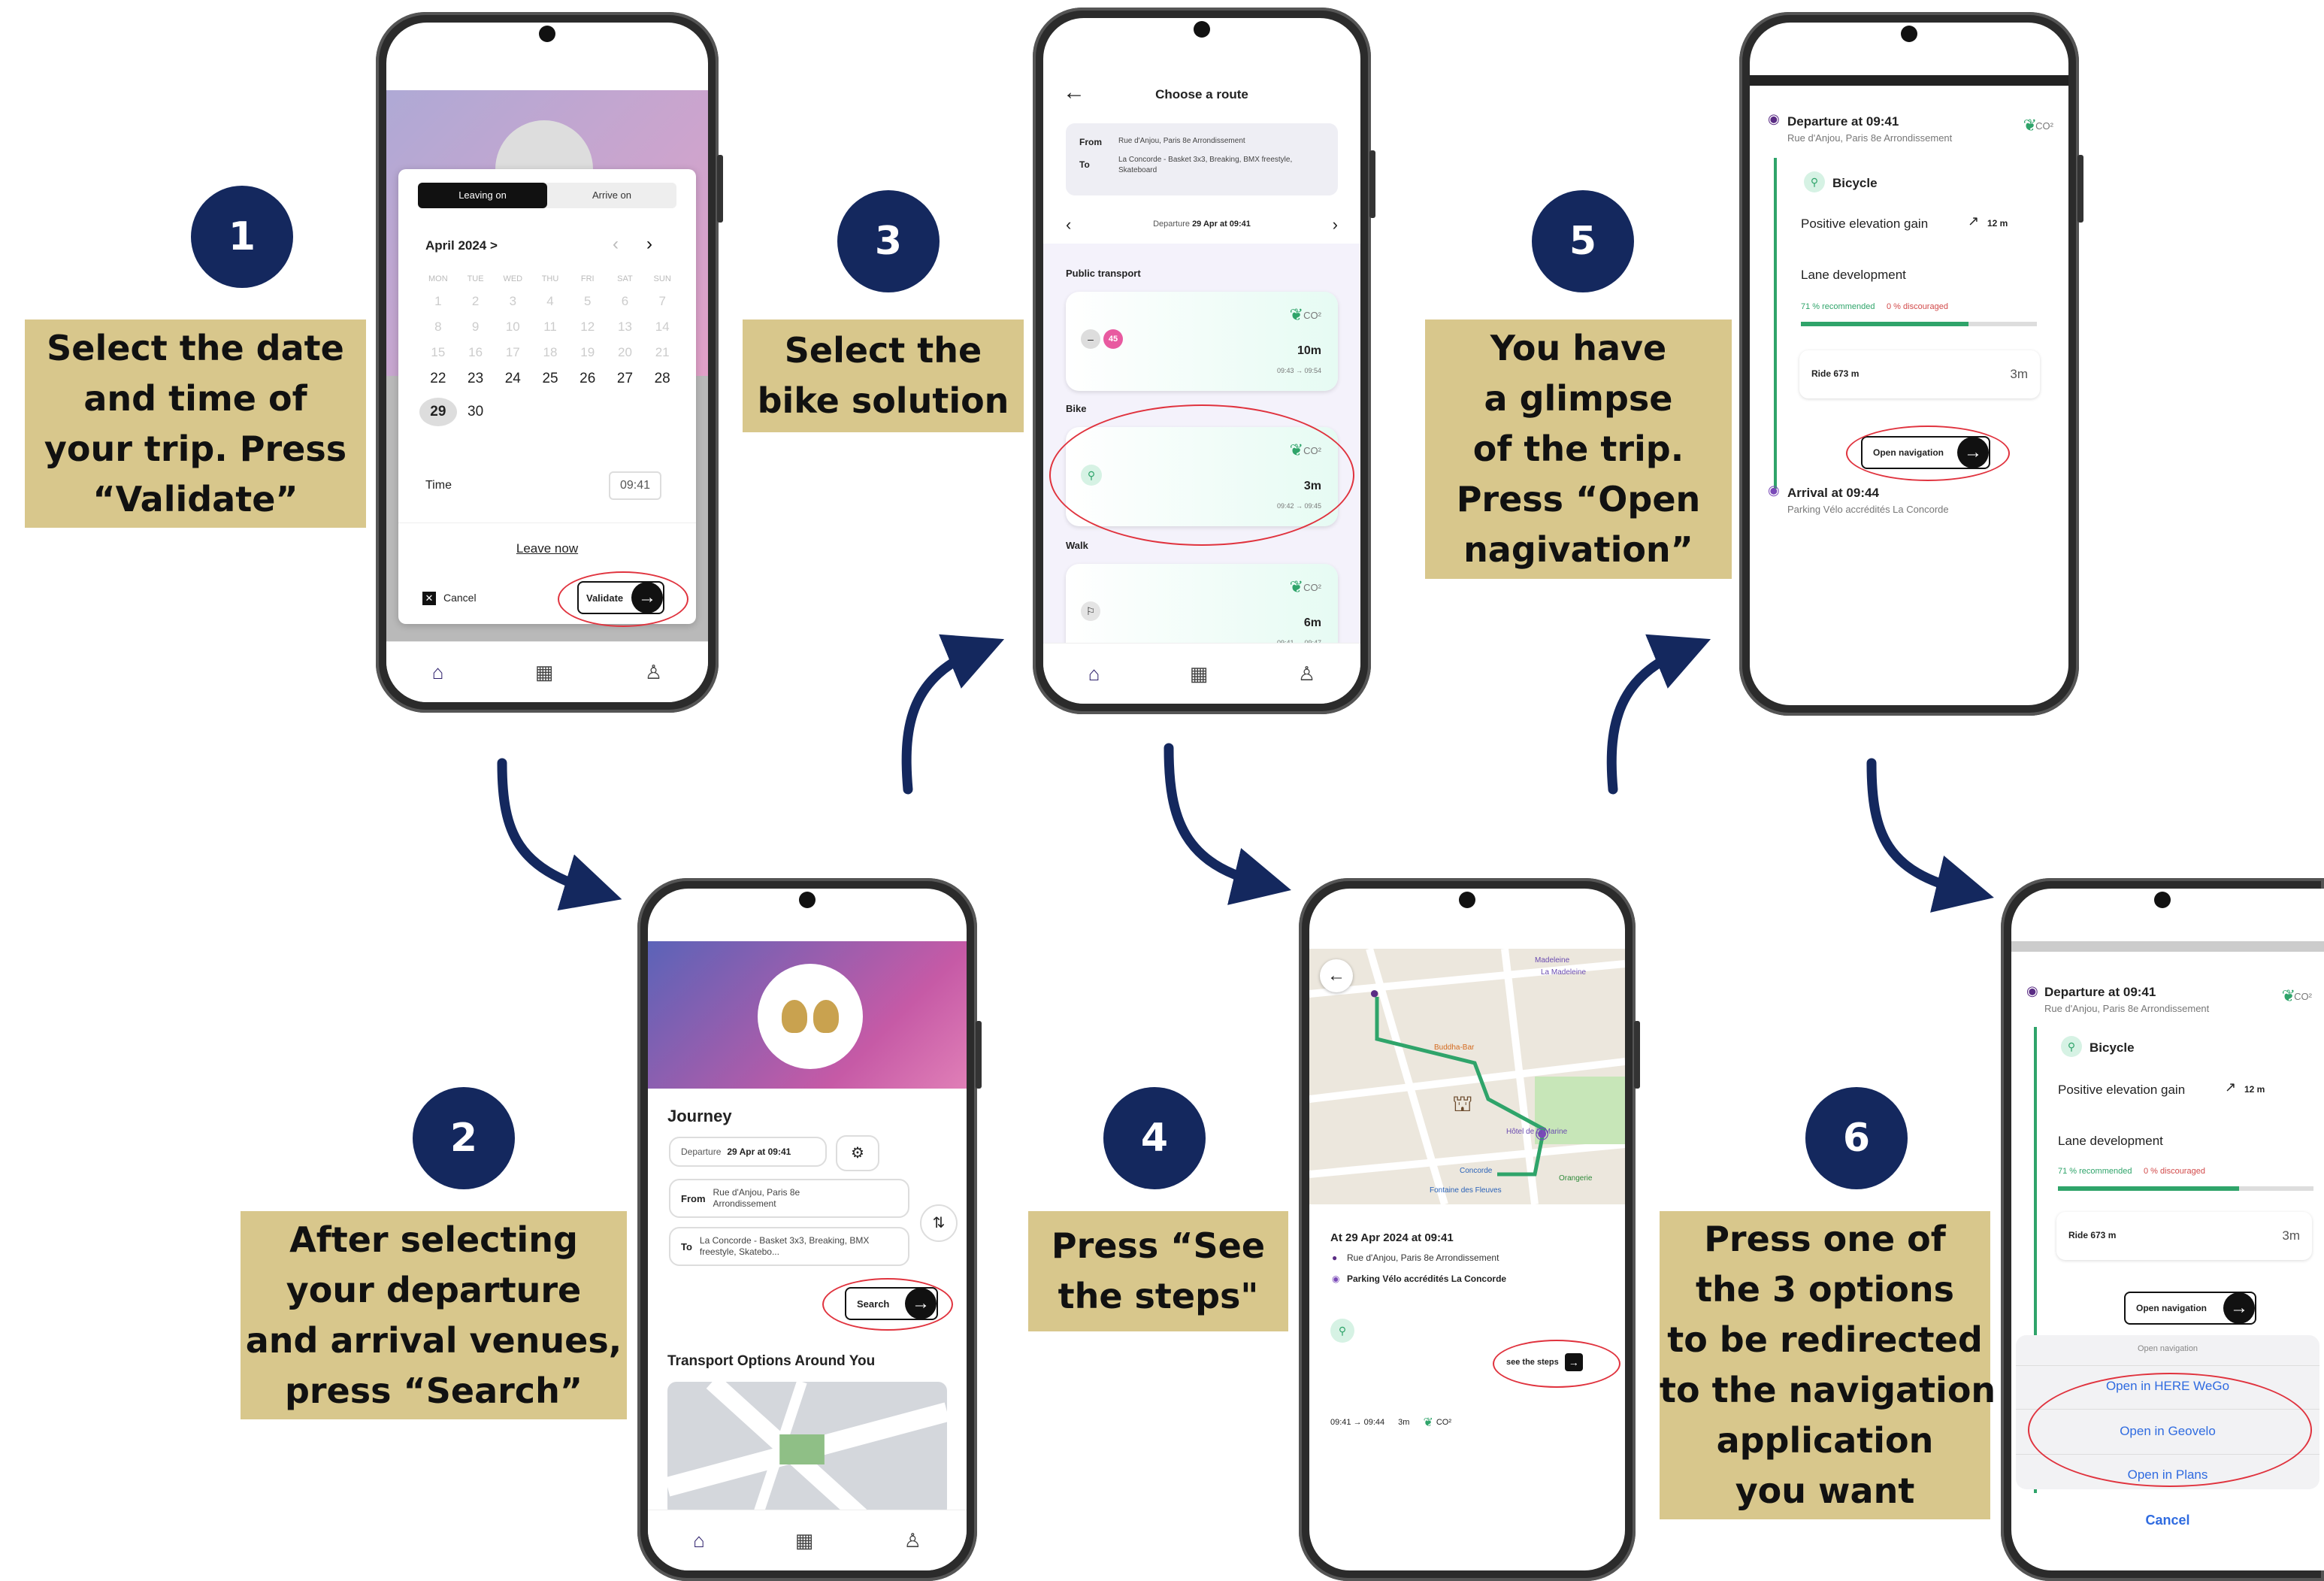 This screenshot has height=1581, width=2324. I want to click on lane-progress-fill, so click(1885, 324).